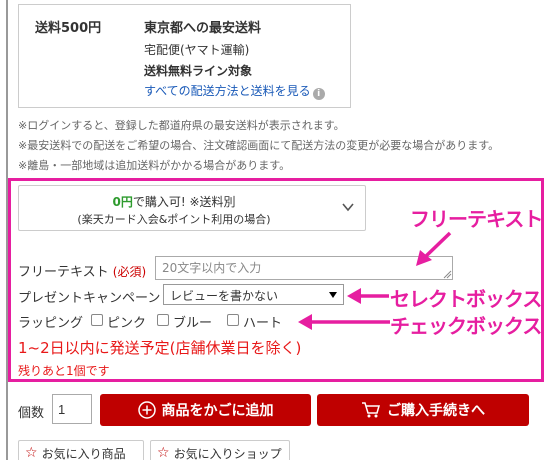 The width and height of the screenshot is (550, 460). Describe the element at coordinates (181, 125) in the screenshot. I see `note-login: ※ログインすると、登録した都道府県の最安送料が表示されます。` at that location.